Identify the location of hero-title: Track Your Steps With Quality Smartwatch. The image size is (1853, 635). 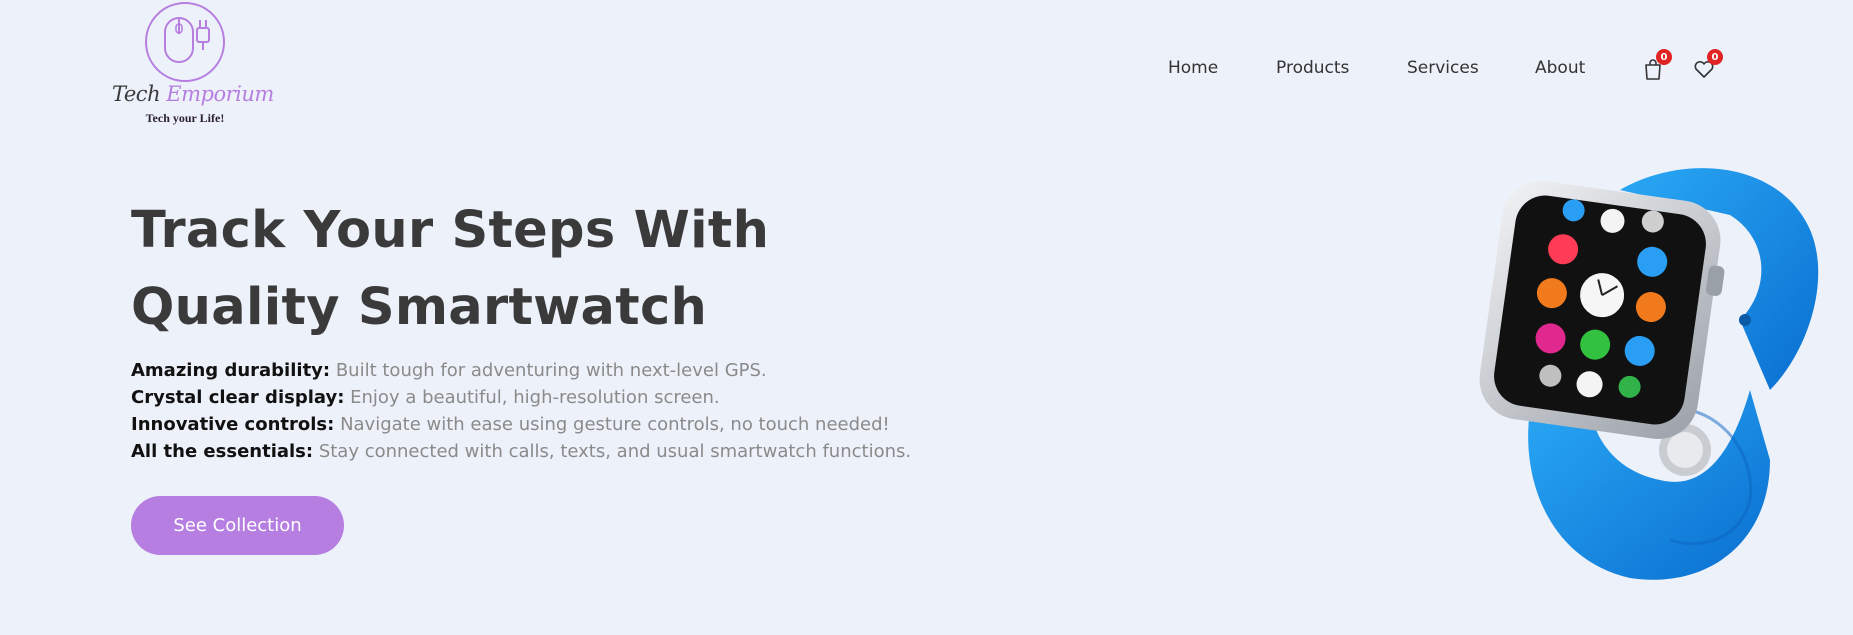
(450, 269).